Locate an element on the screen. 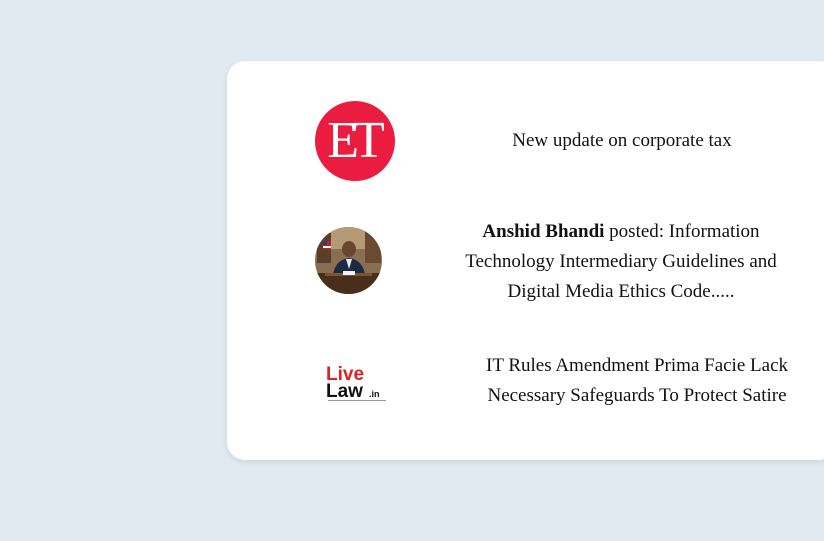  feed-item-text: New update on corporate tax is located at coordinates (622, 140).